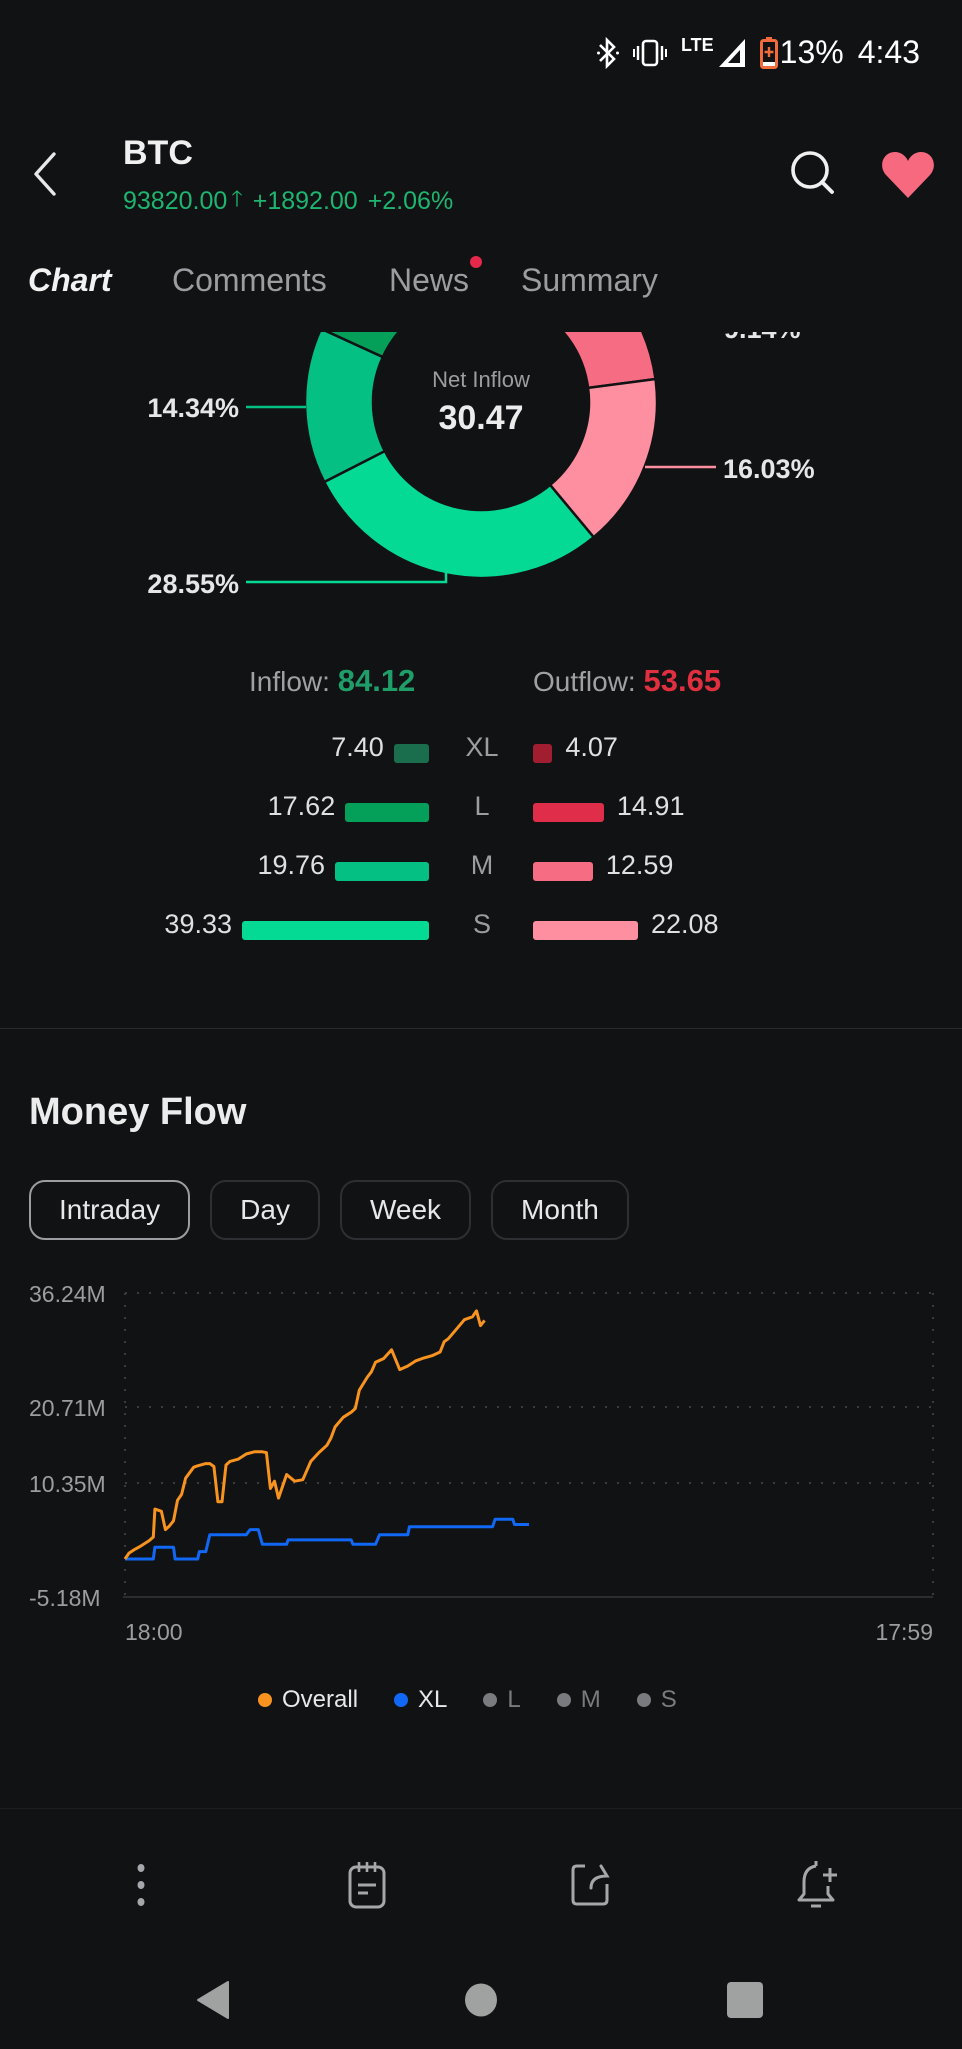 The image size is (962, 2049). I want to click on share-button, so click(592, 1885).